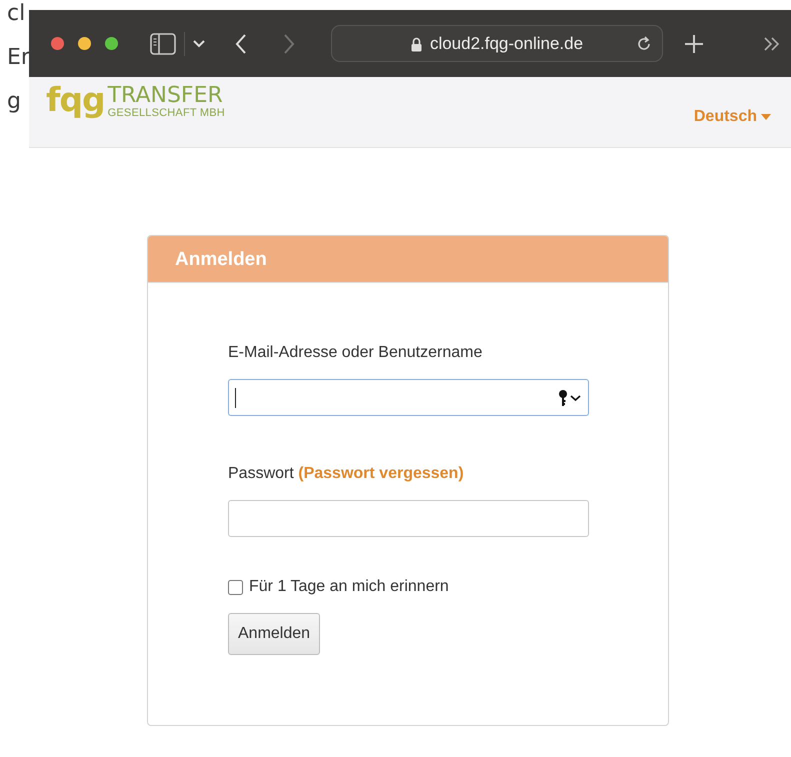 This screenshot has height=757, width=791. I want to click on field-label: Passwort, so click(261, 473).